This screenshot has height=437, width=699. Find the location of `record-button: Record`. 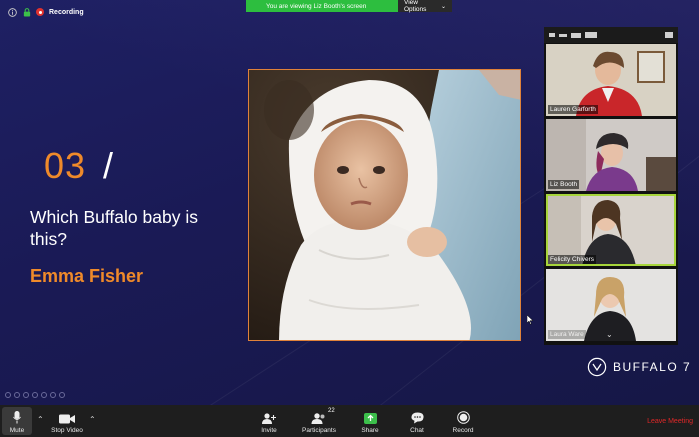

record-button: Record is located at coordinates (463, 421).